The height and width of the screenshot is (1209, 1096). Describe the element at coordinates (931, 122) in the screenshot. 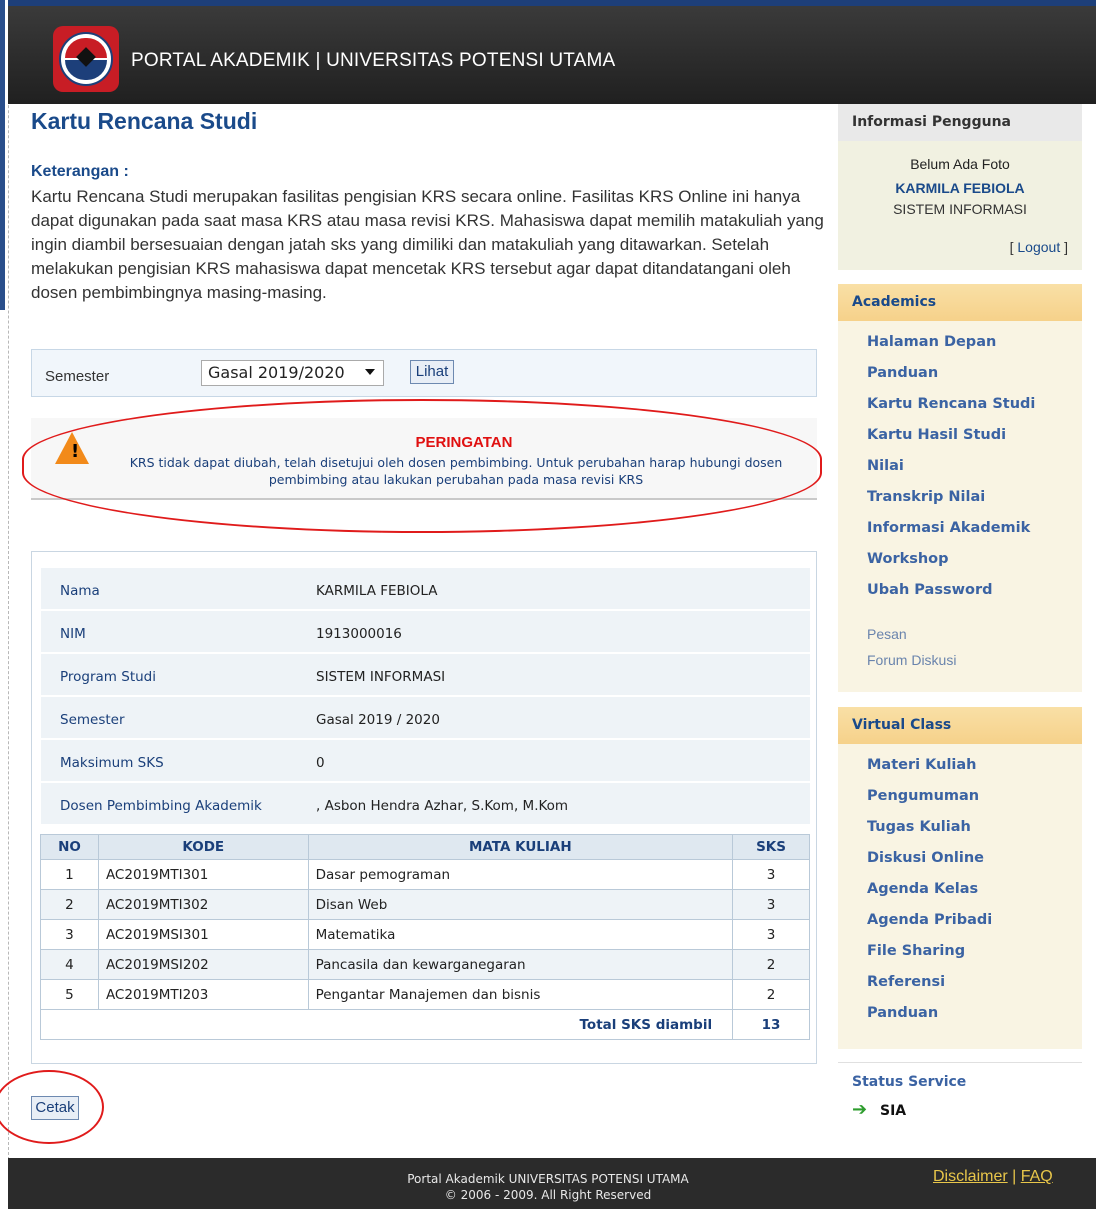

I see `user-info-header: Informasi Pengguna` at that location.